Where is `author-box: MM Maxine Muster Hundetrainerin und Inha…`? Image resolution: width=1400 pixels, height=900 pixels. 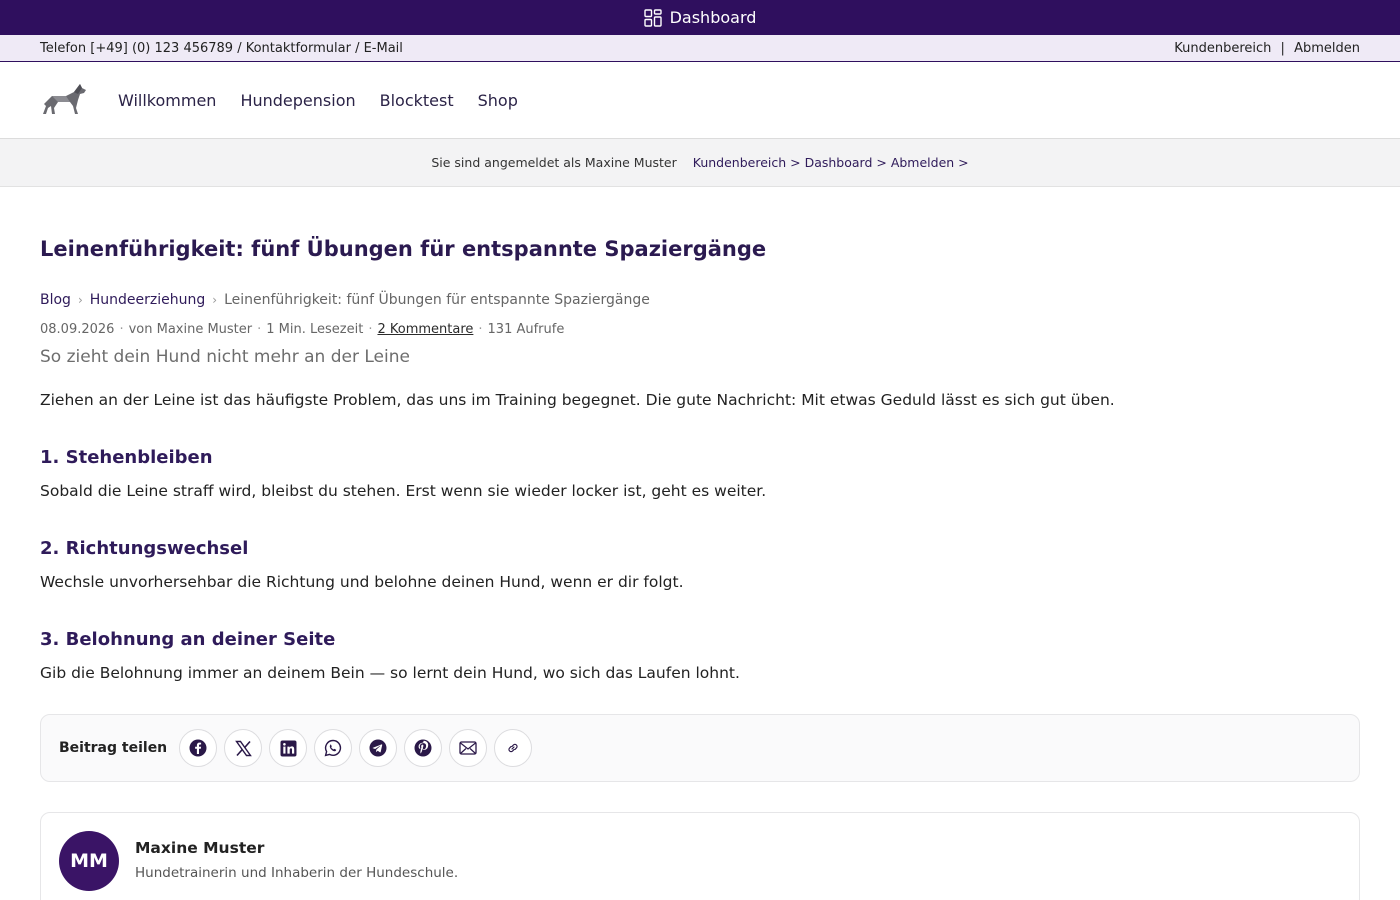
author-box: MM Maxine Muster Hundetrainerin und Inha… is located at coordinates (700, 856).